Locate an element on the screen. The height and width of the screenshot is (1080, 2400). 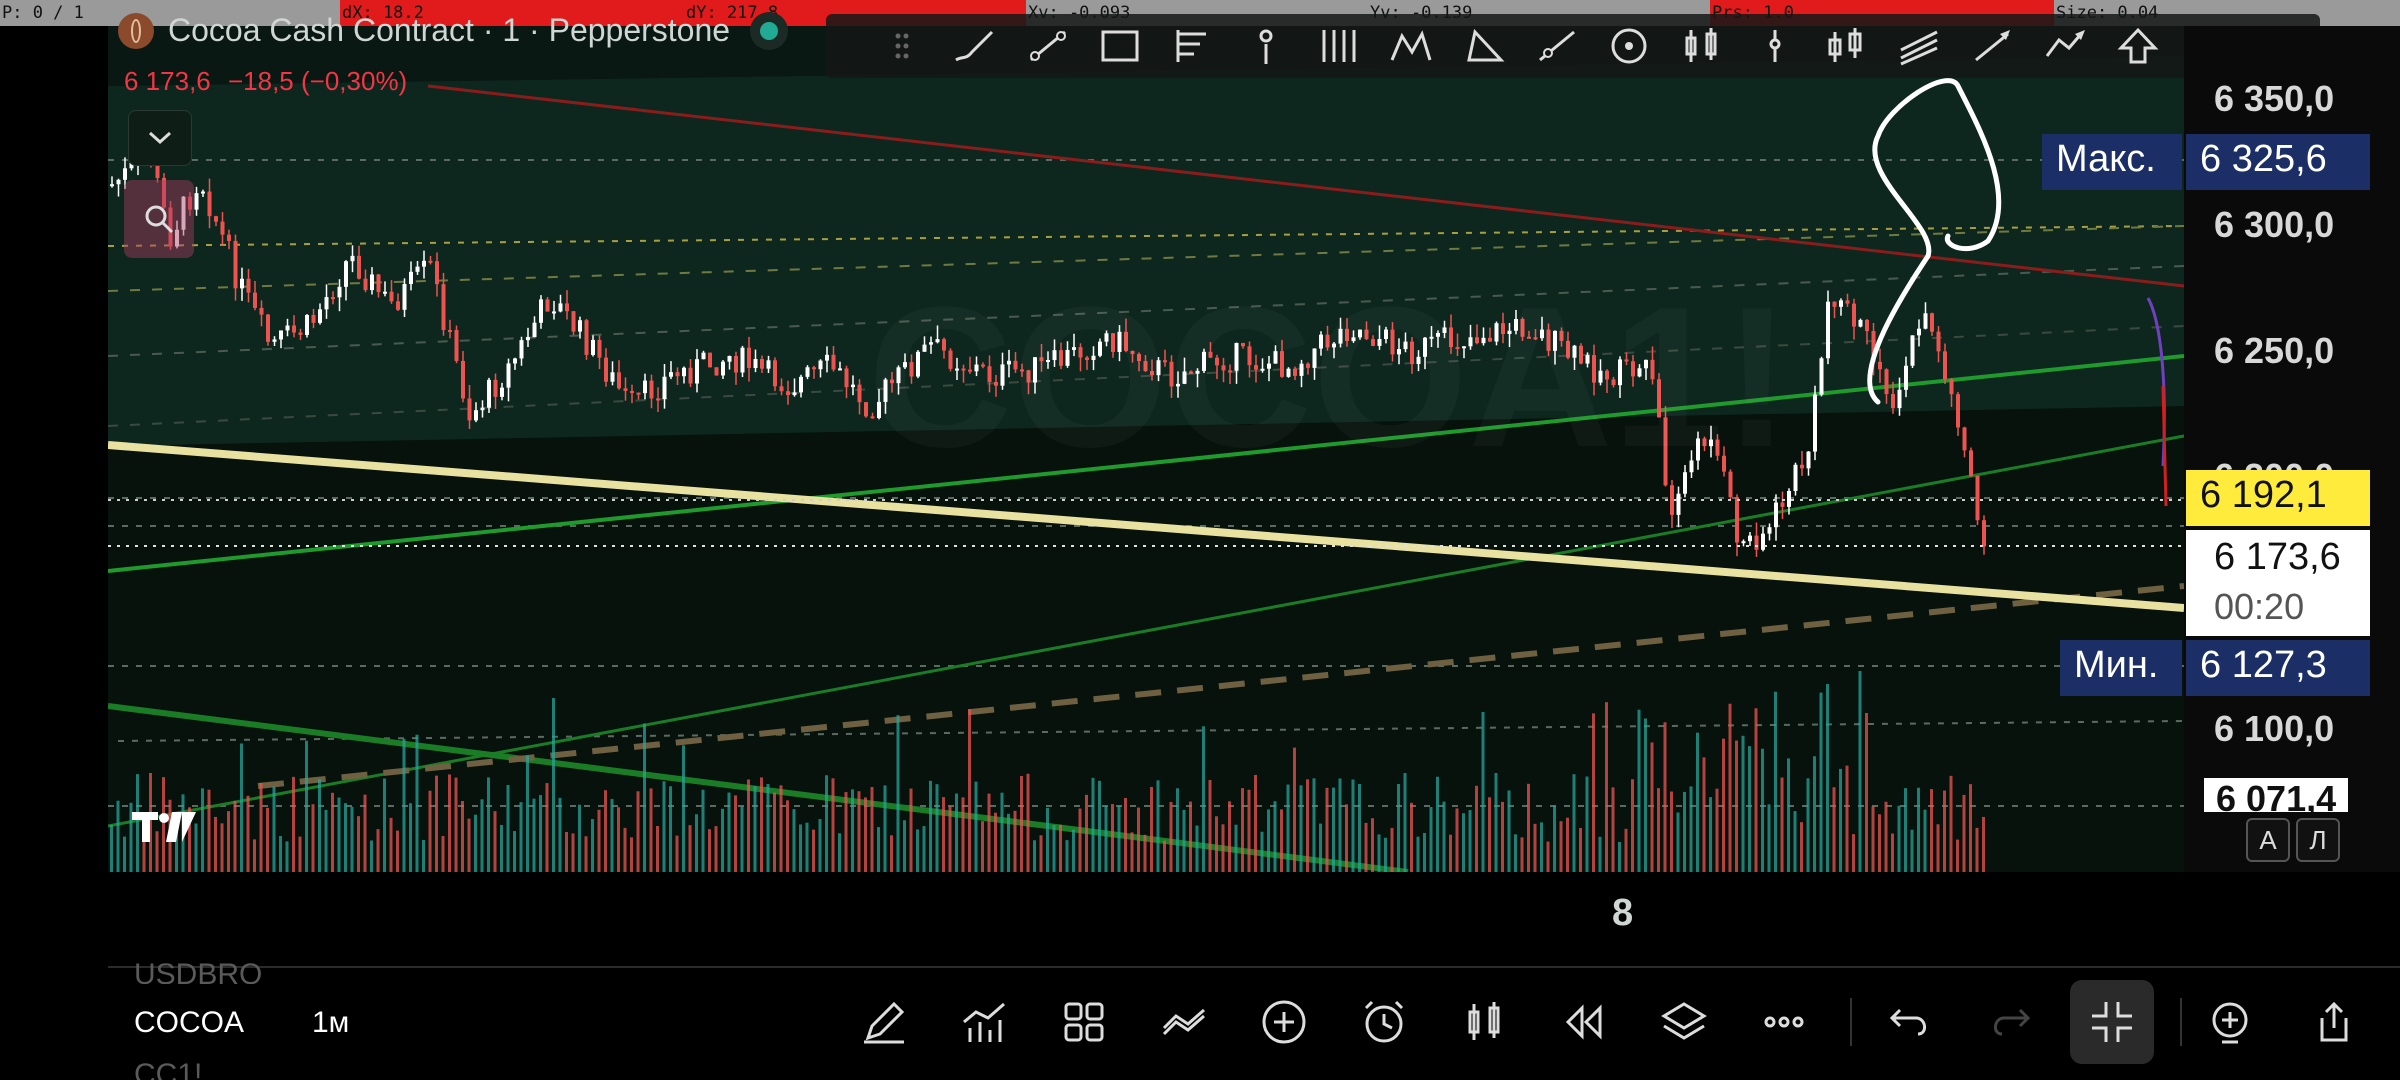
log-scale-button: Л is located at coordinates (2318, 840).